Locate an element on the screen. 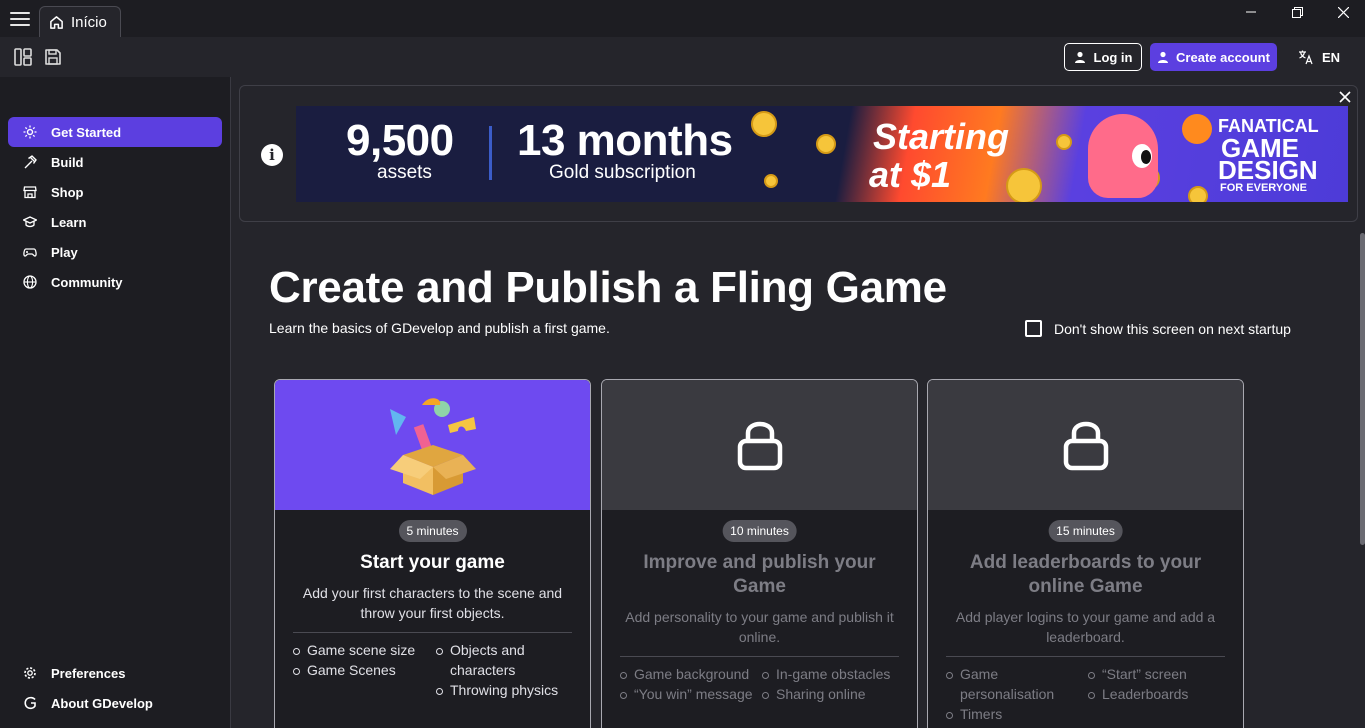  list-item: “You win” message is located at coordinates (690, 694).